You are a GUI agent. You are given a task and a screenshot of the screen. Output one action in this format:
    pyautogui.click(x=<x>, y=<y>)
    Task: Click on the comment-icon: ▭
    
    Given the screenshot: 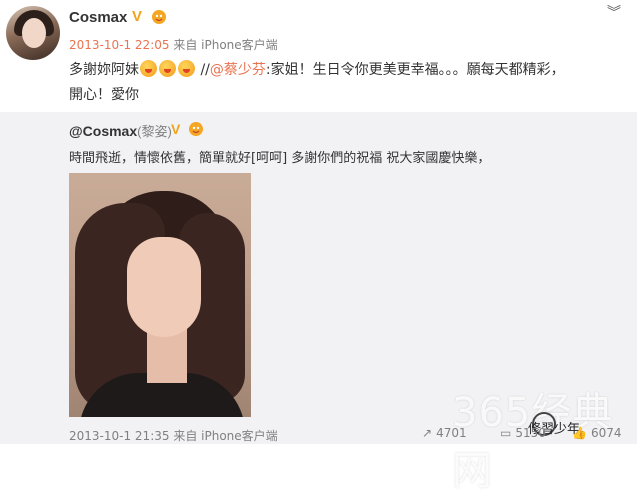 What is the action you would take?
    pyautogui.click(x=506, y=433)
    